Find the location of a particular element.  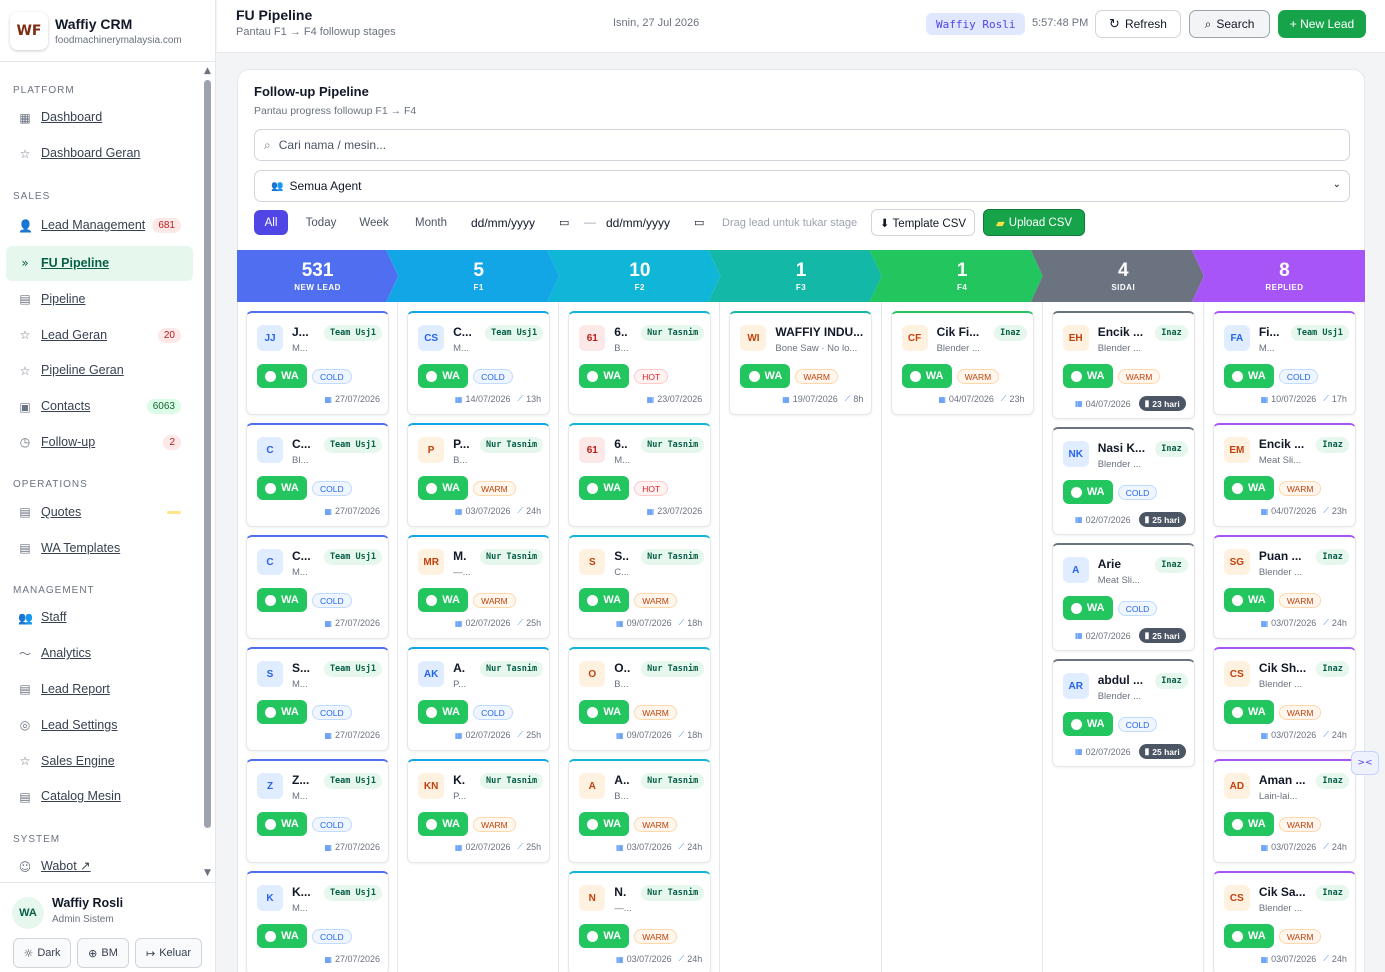

collapse-handle-icon: >< is located at coordinates (1365, 763).